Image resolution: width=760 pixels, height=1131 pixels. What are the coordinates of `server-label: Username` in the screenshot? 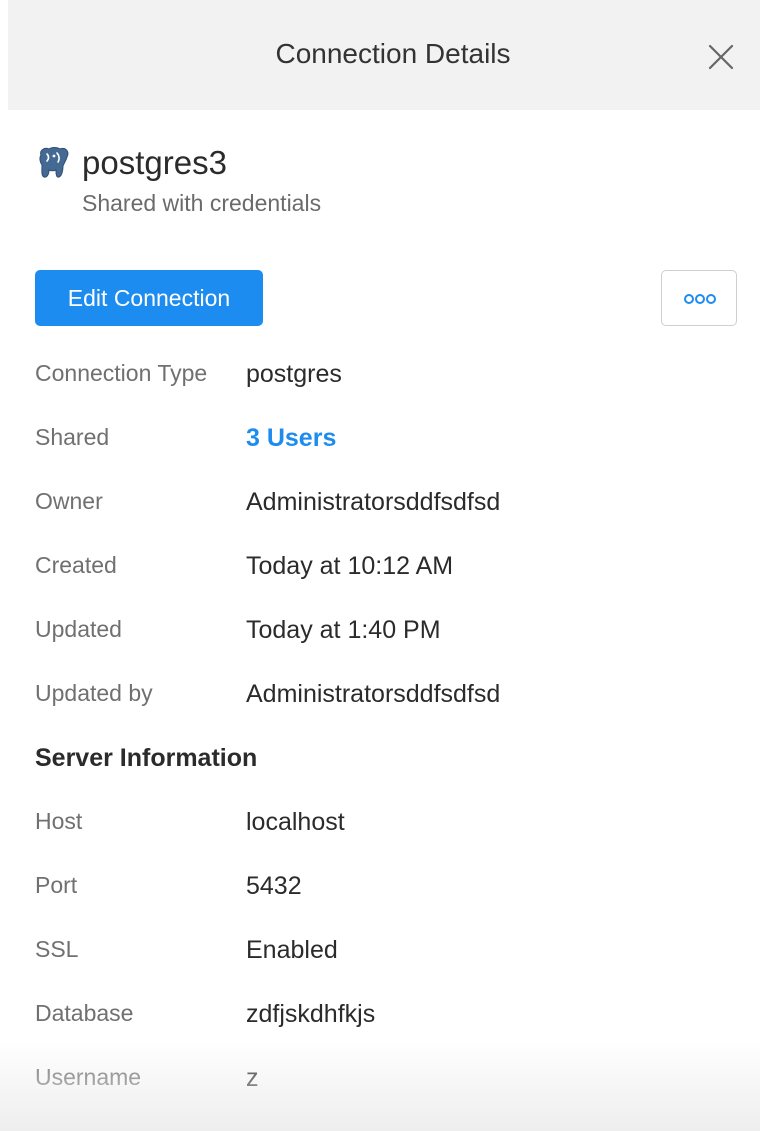 It's located at (88, 1077).